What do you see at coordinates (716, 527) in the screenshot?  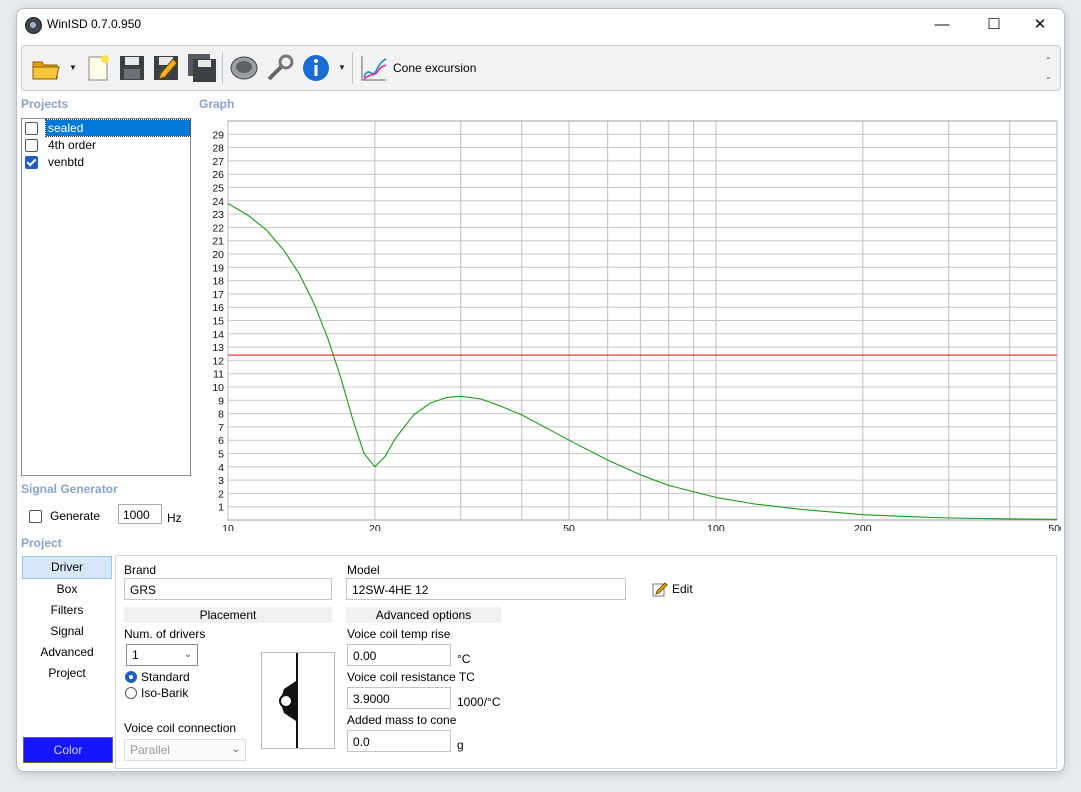 I see `x-tick-label: 100` at bounding box center [716, 527].